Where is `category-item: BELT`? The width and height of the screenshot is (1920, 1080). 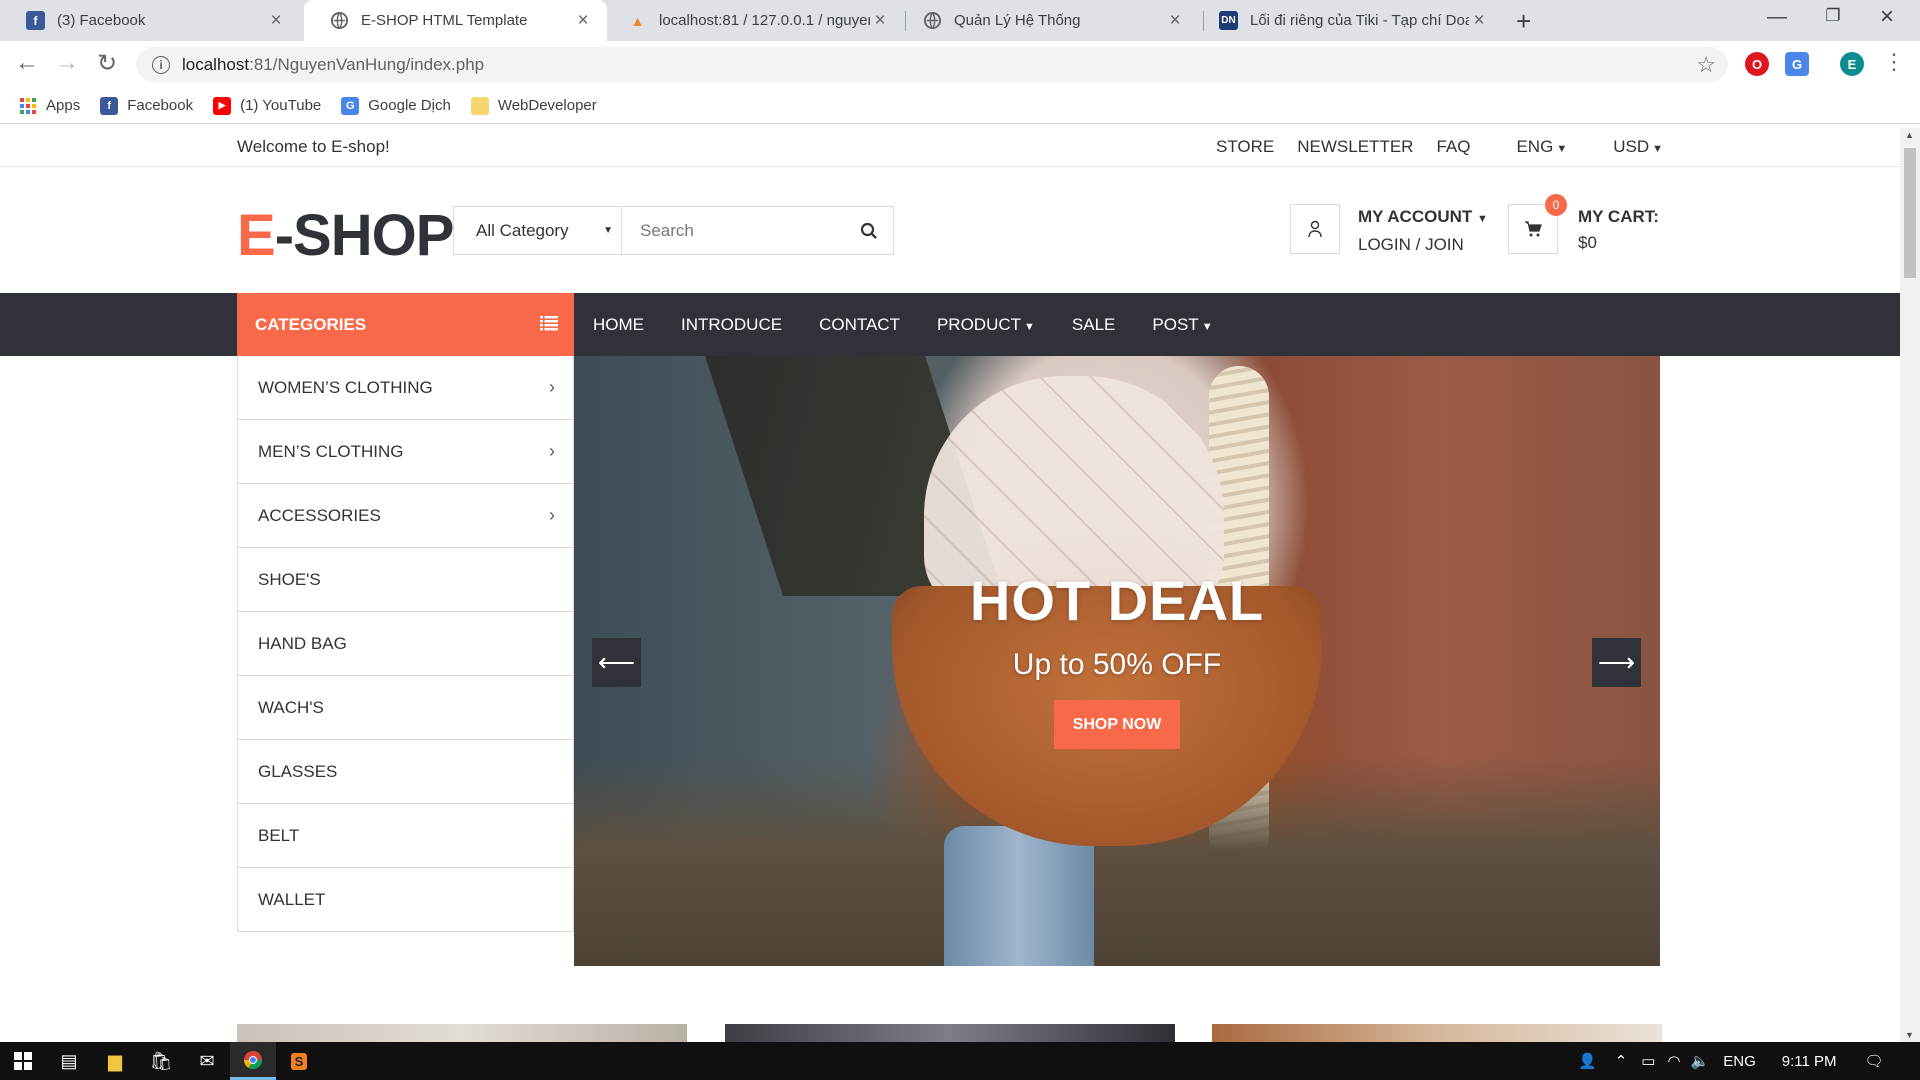
category-item: BELT is located at coordinates (405, 836).